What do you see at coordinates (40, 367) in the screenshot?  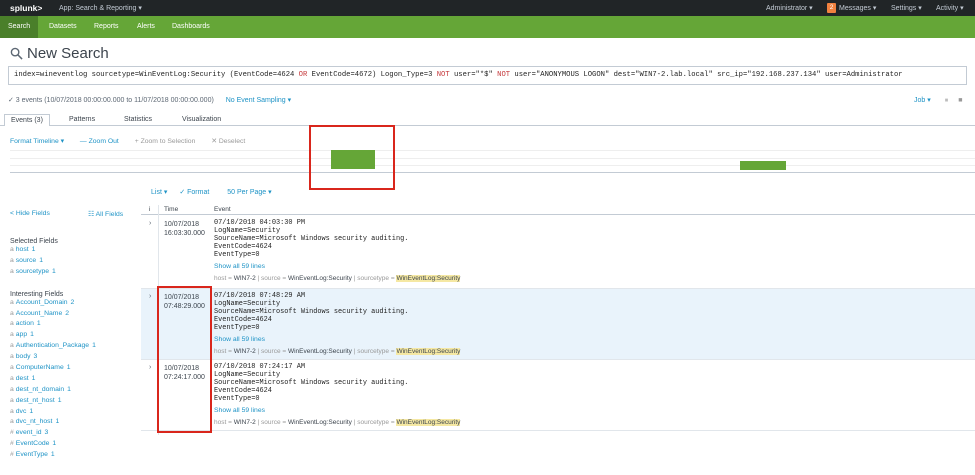 I see `field-name: ComputerName` at bounding box center [40, 367].